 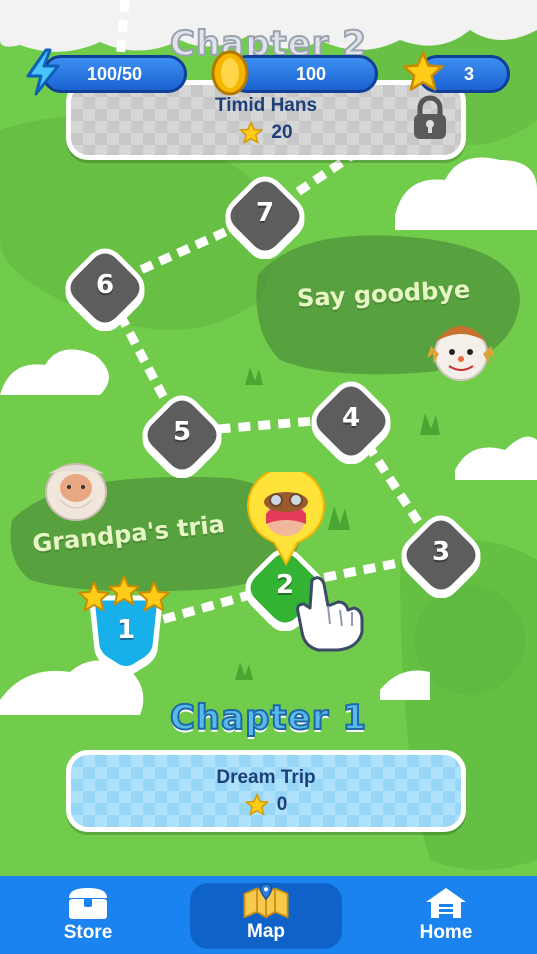 I want to click on level-number: 5, so click(x=182, y=432).